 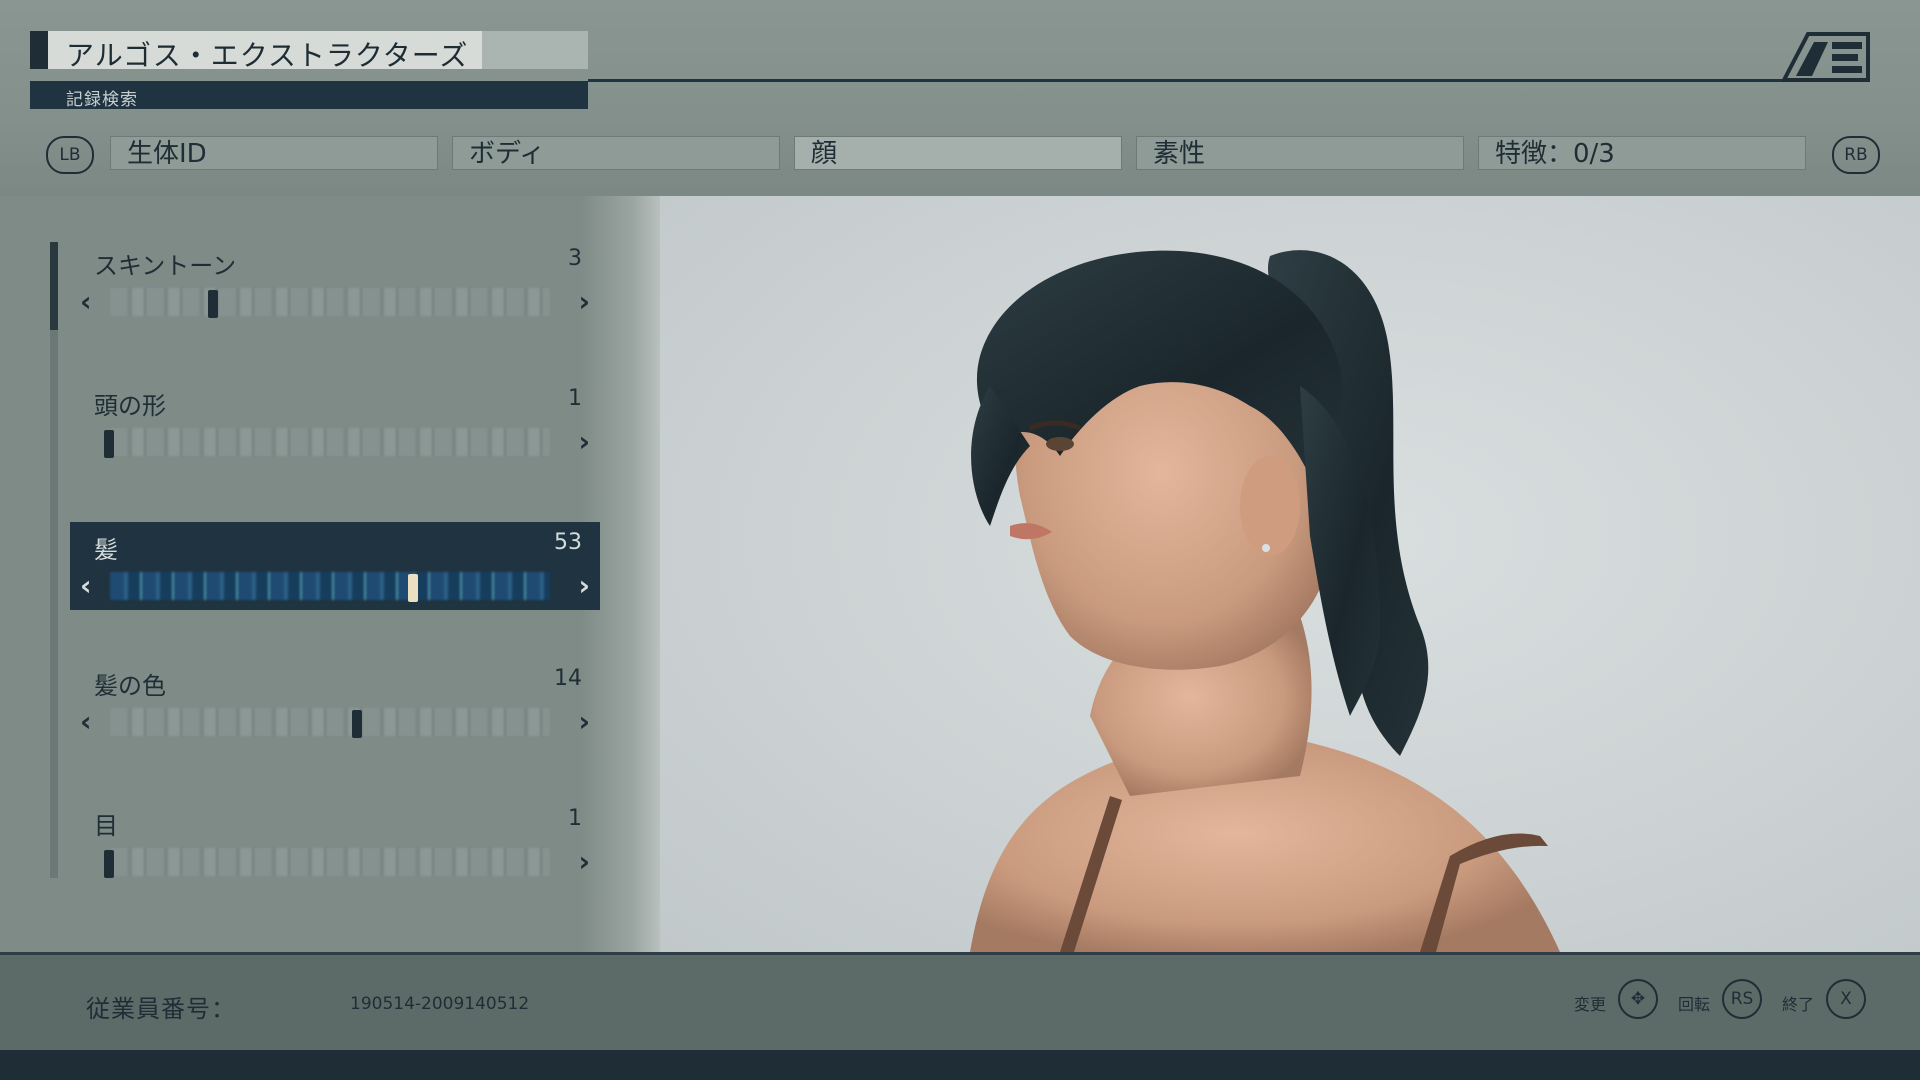 What do you see at coordinates (575, 258) in the screenshot?
I see `slider-value: 3` at bounding box center [575, 258].